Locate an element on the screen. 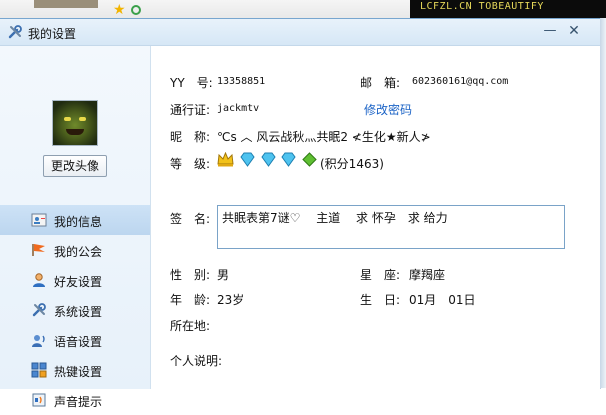 This screenshot has width=606, height=415. close-button: ✕ is located at coordinates (574, 31).